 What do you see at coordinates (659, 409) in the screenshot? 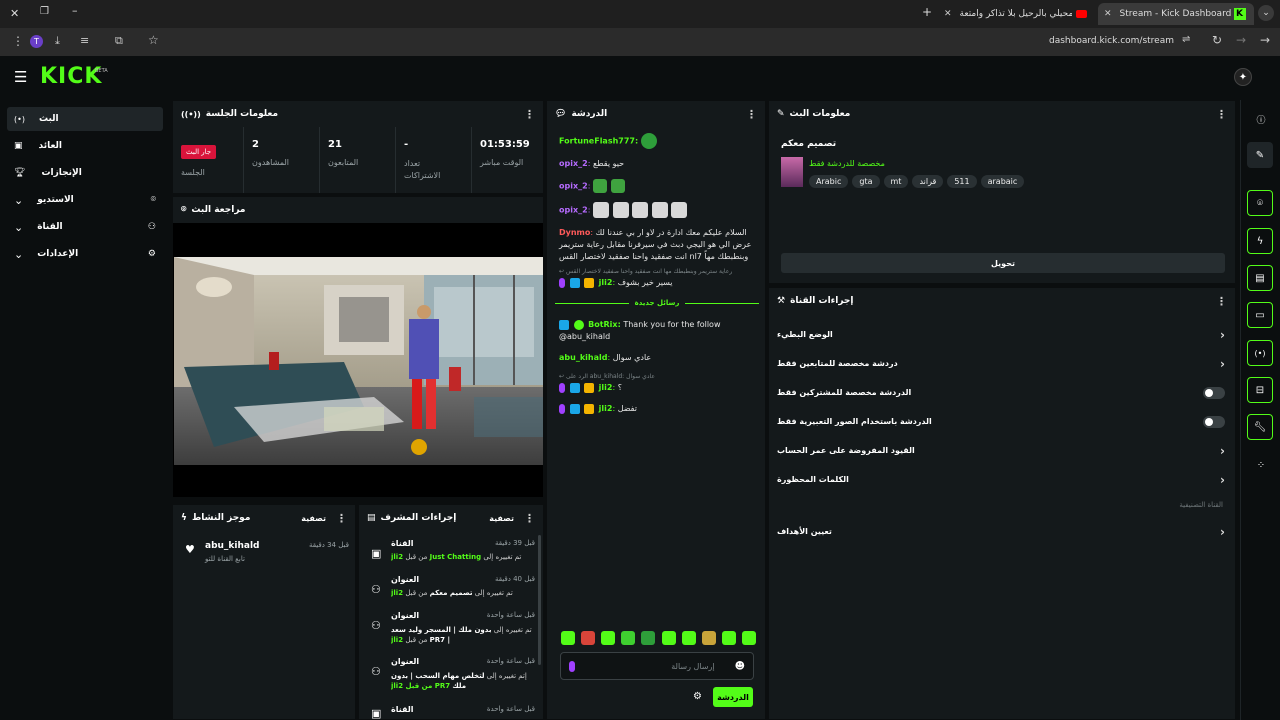
I see `chat-message: jli2: تفضل` at bounding box center [659, 409].